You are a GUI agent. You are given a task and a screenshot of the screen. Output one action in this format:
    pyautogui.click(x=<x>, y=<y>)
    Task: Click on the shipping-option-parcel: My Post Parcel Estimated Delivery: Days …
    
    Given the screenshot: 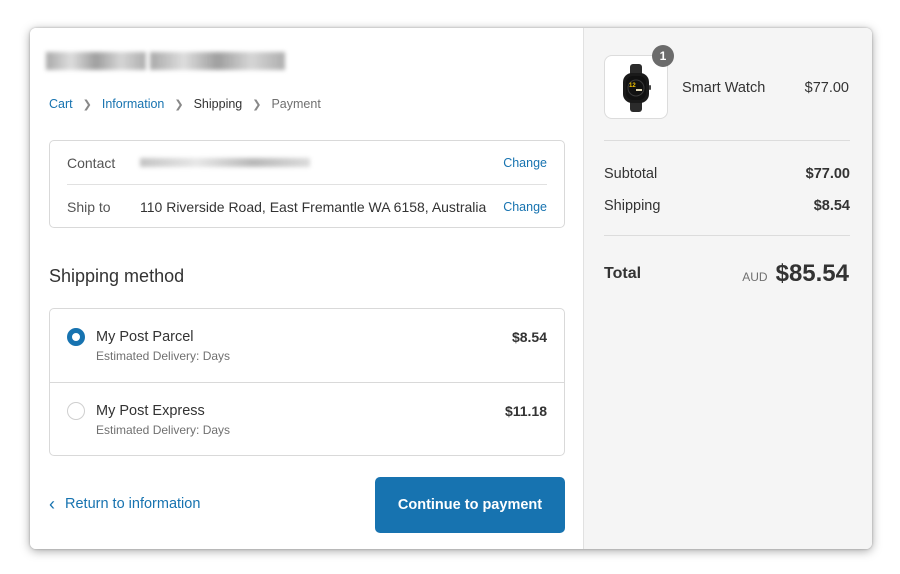 What is the action you would take?
    pyautogui.click(x=307, y=346)
    